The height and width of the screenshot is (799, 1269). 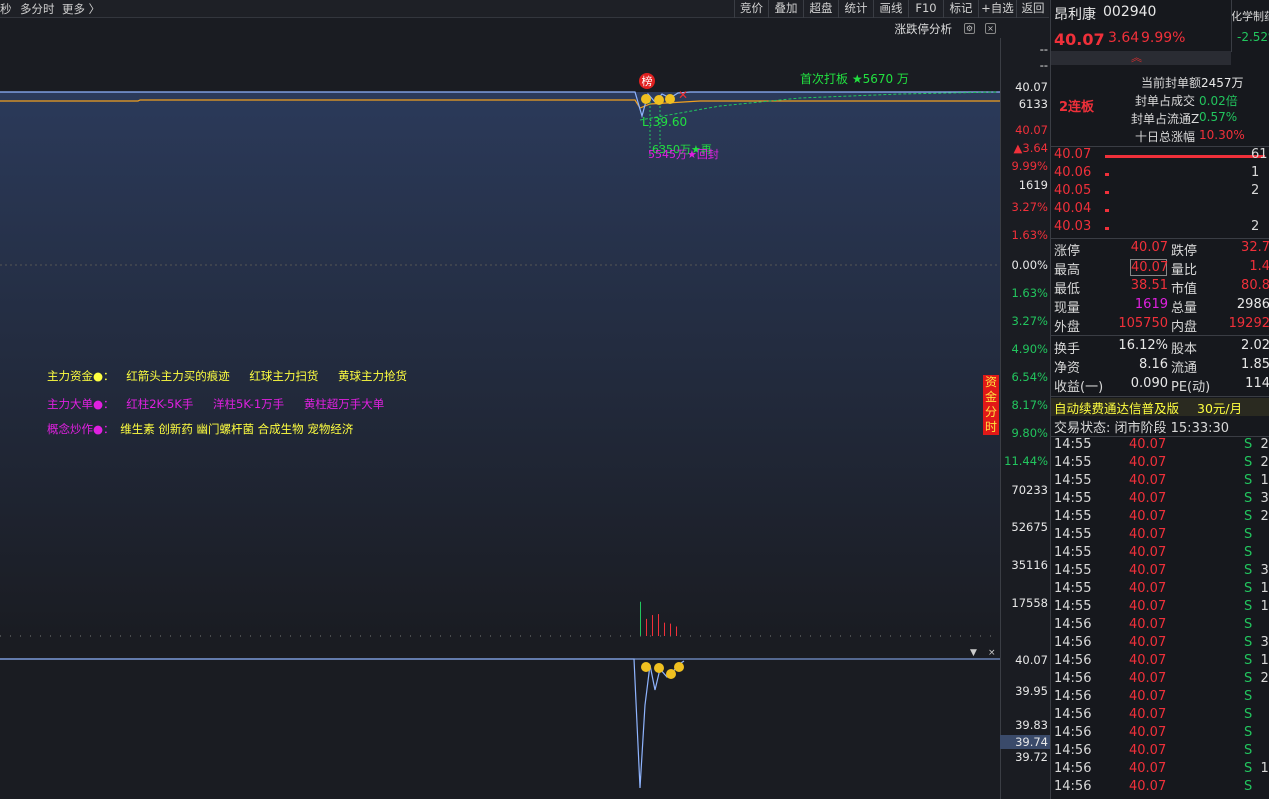 What do you see at coordinates (855, 9) in the screenshot?
I see `btn-stats: 统计` at bounding box center [855, 9].